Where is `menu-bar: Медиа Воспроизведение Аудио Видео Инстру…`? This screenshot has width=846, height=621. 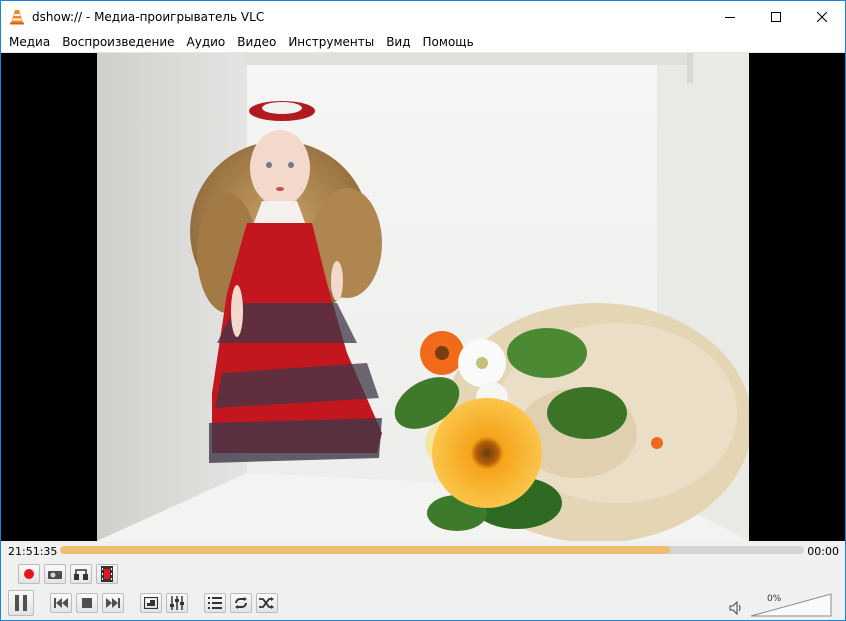
menu-bar: Медиа Воспроизведение Аудио Видео Инстру… is located at coordinates (423, 42).